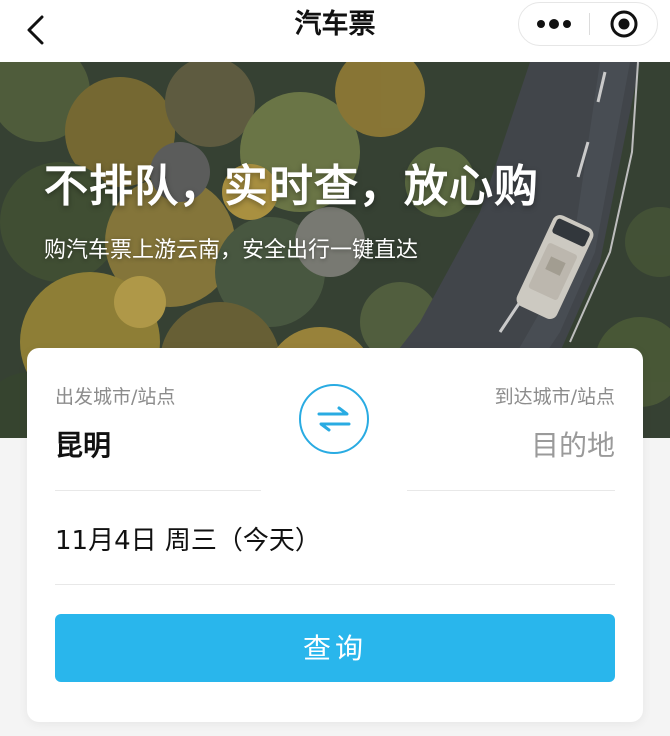 The width and height of the screenshot is (670, 736). Describe the element at coordinates (335, 31) in the screenshot. I see `top-navigation-bar: 汽车票` at that location.